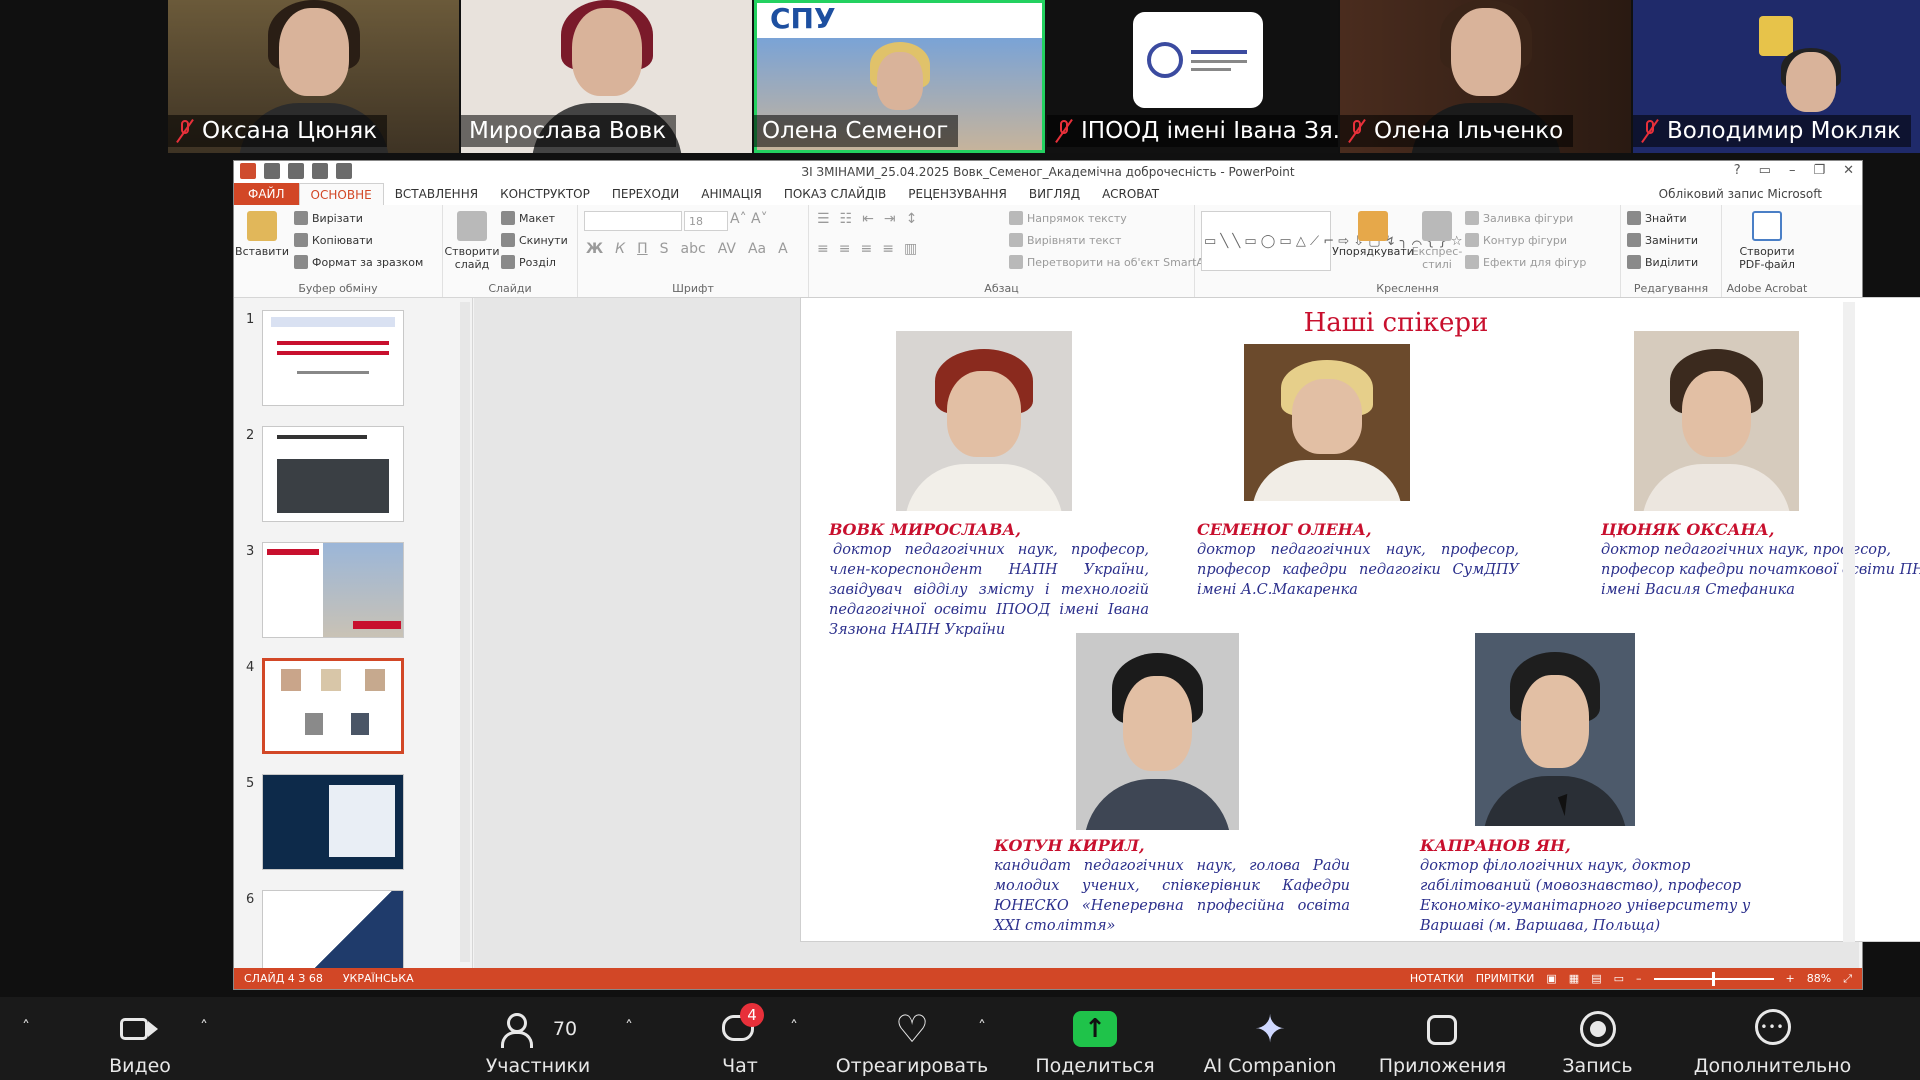  I want to click on participant-tile: Олена Ільченко, so click(1485, 76).